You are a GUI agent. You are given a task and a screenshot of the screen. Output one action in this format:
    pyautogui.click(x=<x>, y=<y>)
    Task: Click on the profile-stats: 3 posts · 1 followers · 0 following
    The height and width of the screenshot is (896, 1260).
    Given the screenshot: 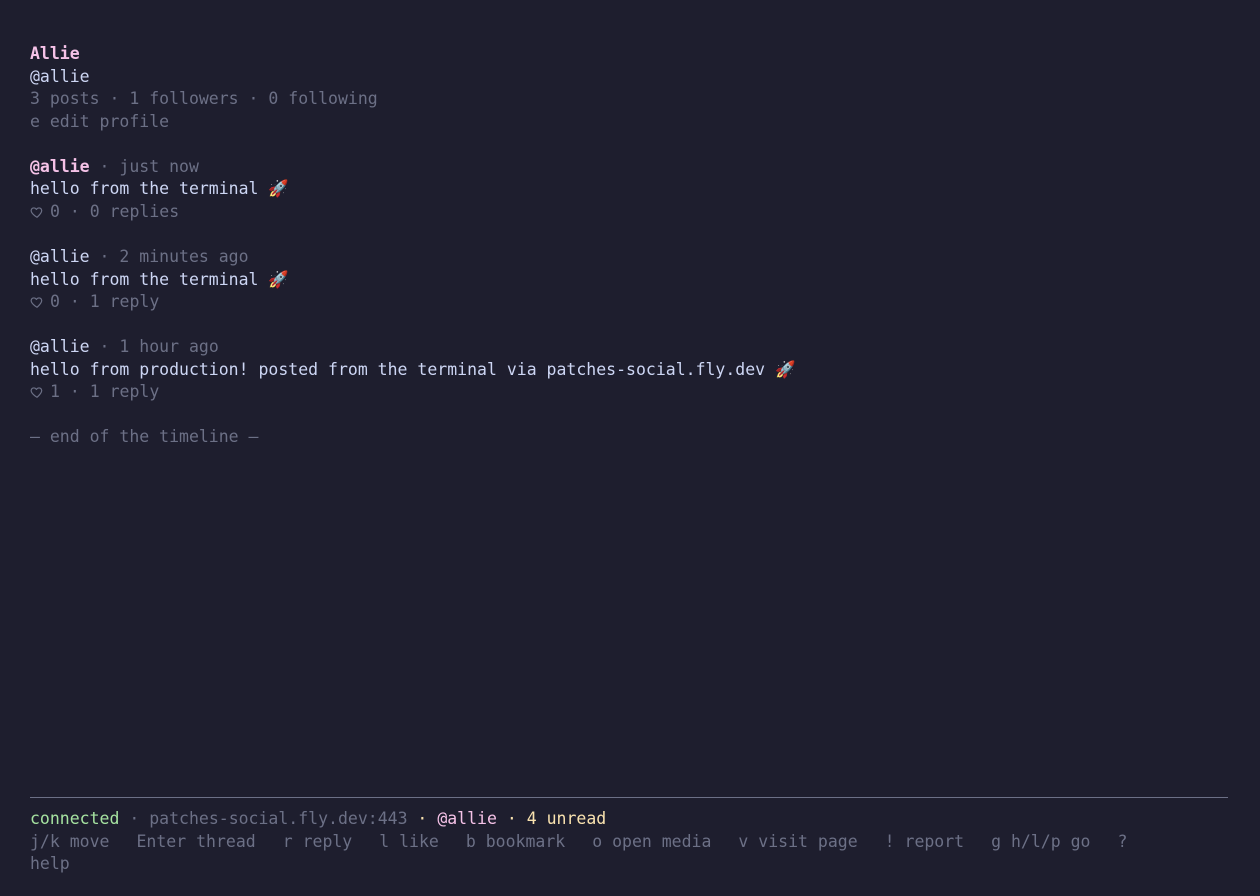 What is the action you would take?
    pyautogui.click(x=204, y=99)
    